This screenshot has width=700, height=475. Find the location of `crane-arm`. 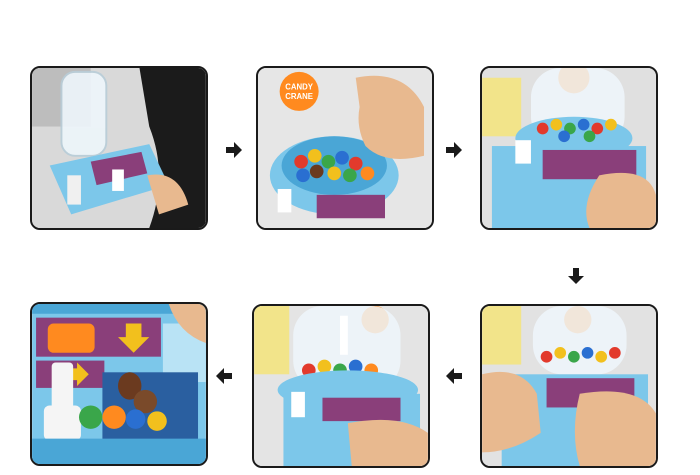

crane-arm is located at coordinates (344, 335).